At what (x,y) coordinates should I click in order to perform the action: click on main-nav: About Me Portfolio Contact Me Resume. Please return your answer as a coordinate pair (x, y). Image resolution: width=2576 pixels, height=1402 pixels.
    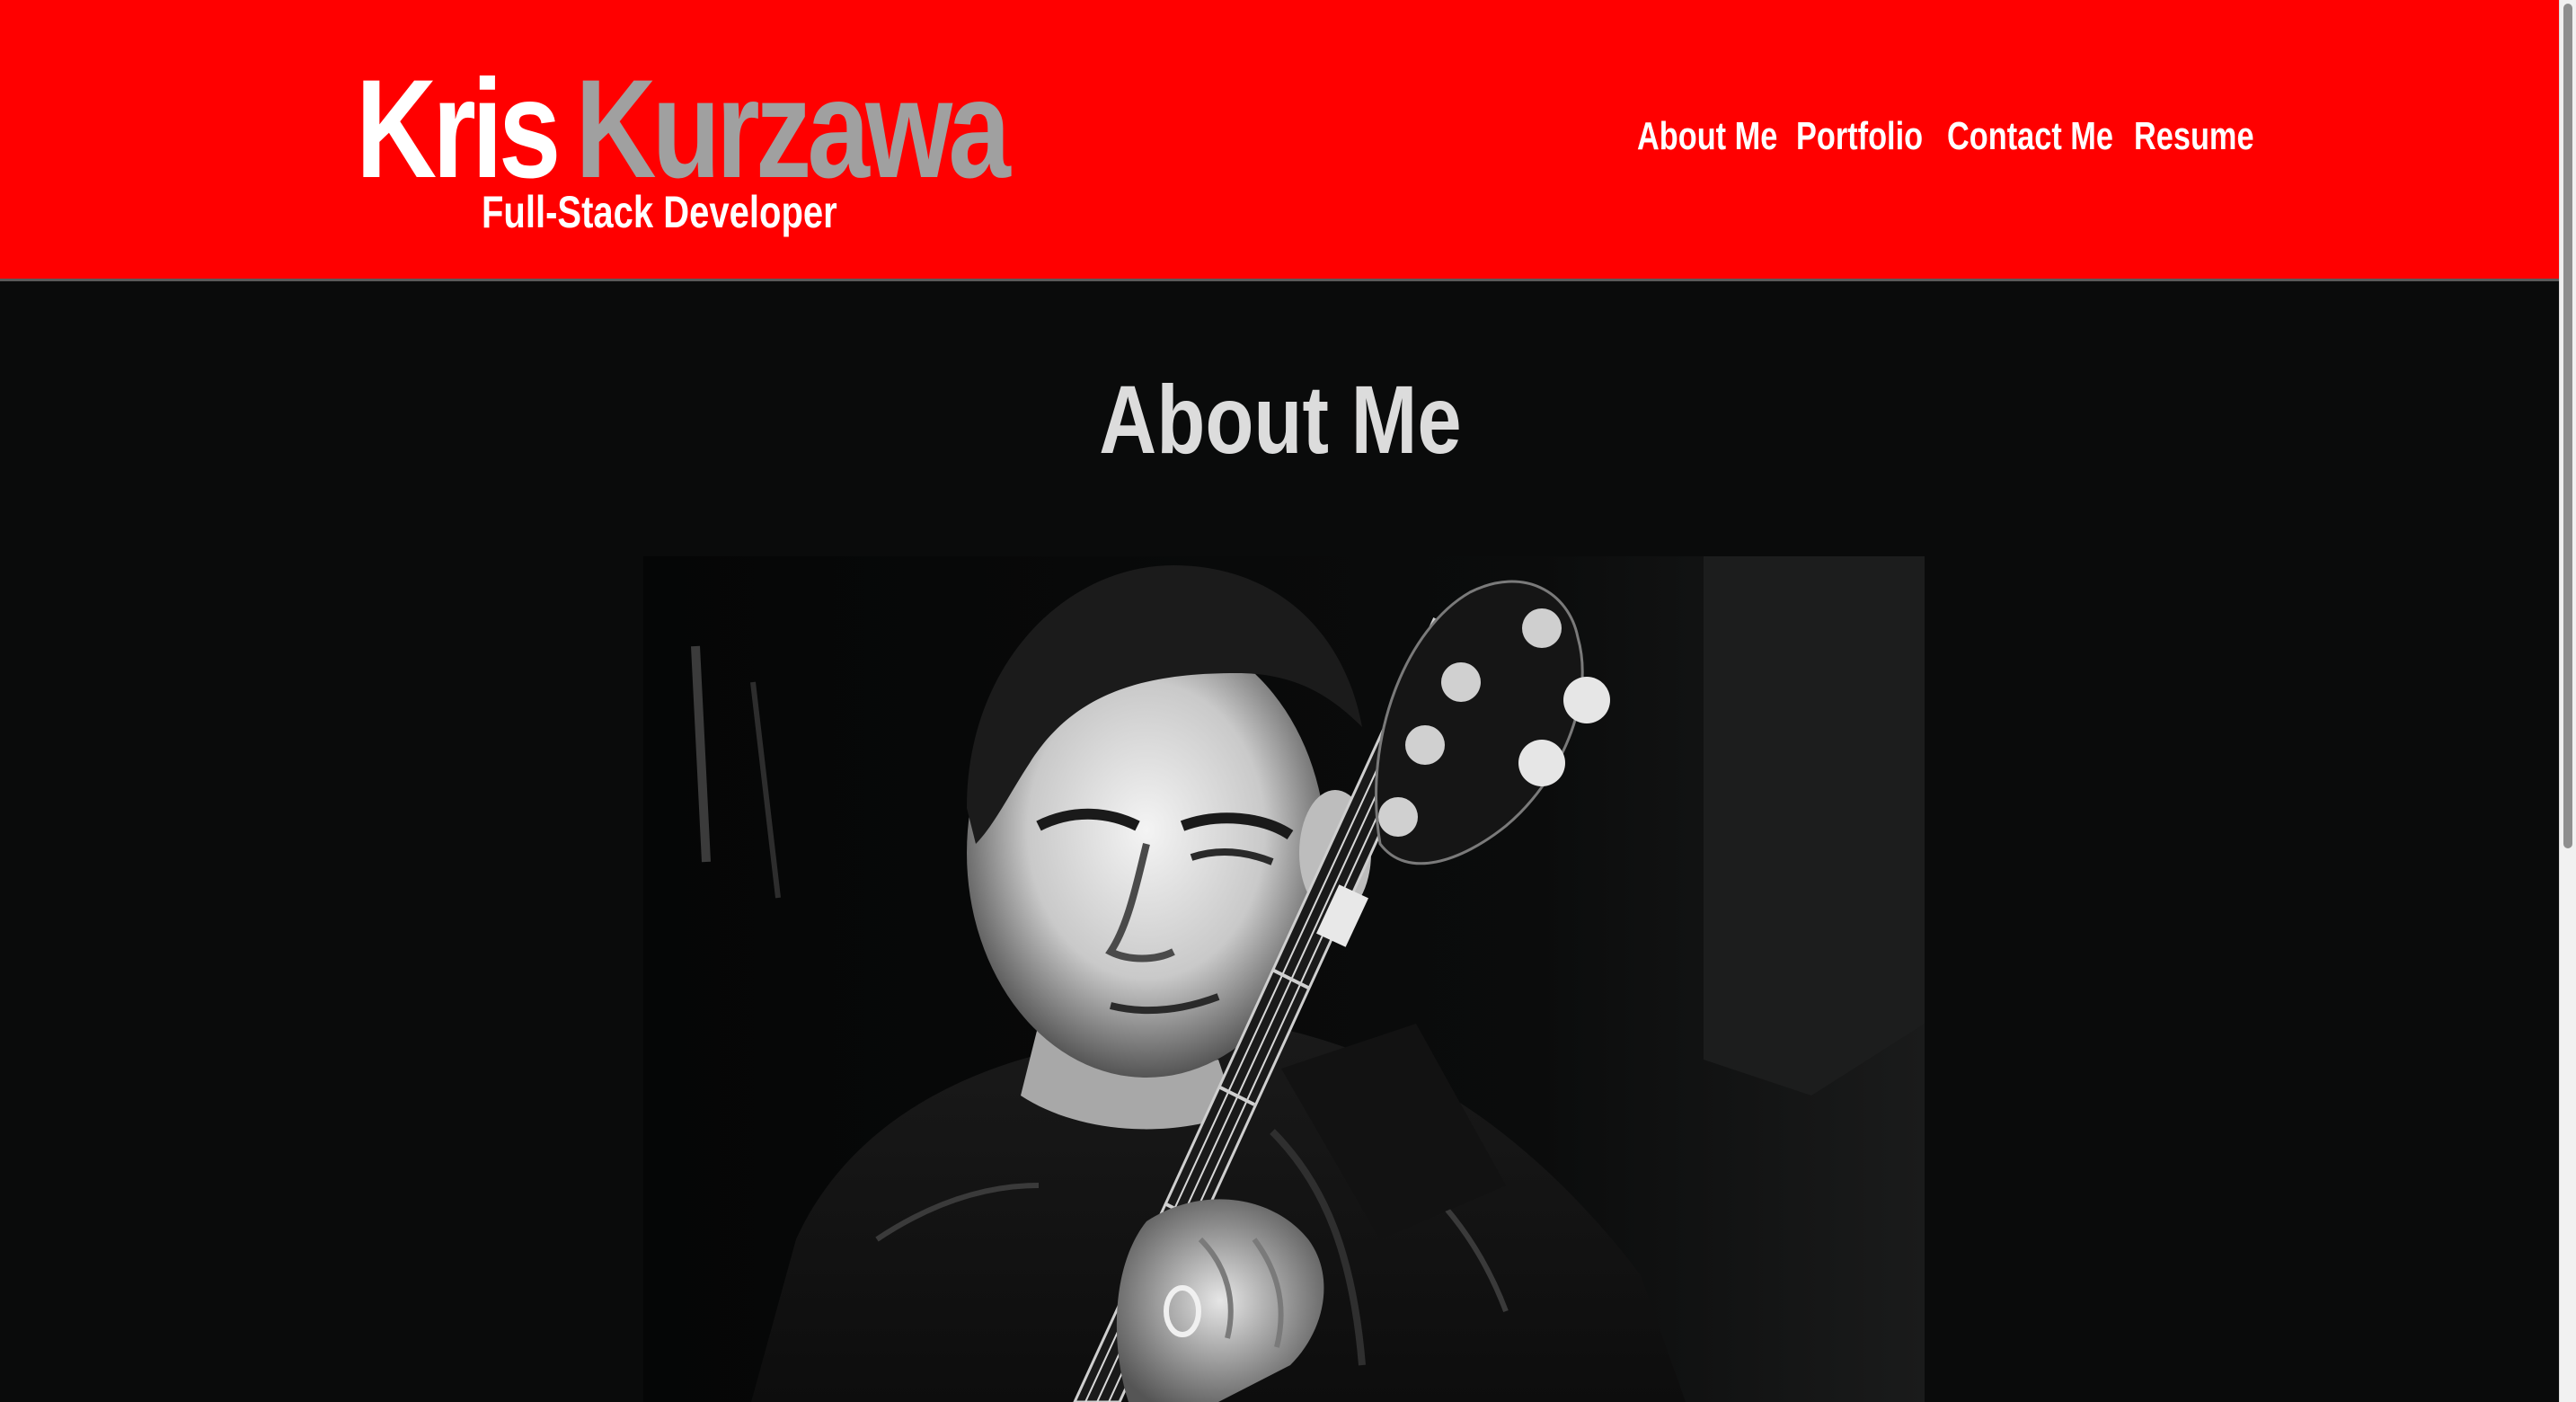
    Looking at the image, I should click on (1997, 137).